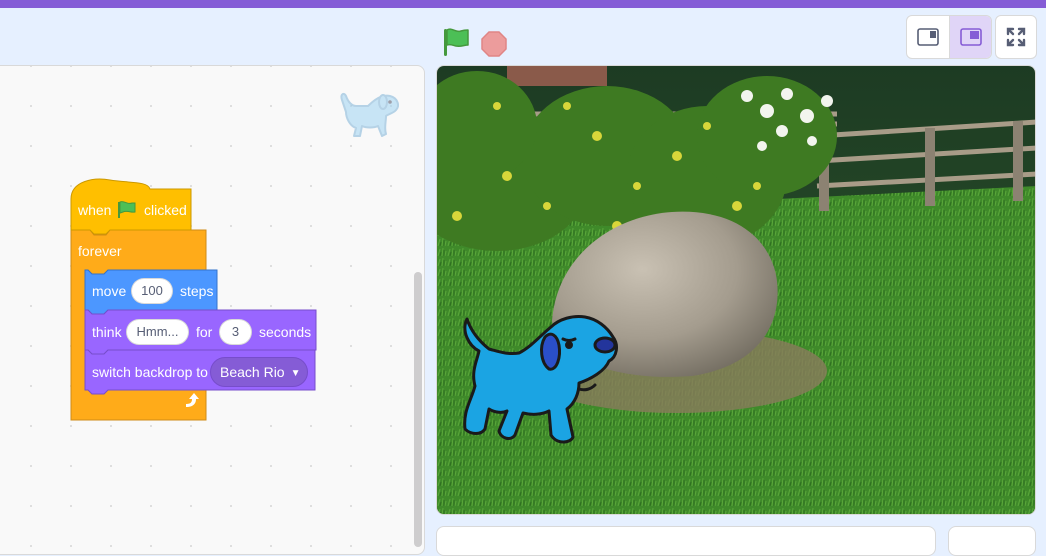 The height and width of the screenshot is (556, 1046). Describe the element at coordinates (295, 373) in the screenshot. I see `dropdown-caret-icon: ▼` at that location.